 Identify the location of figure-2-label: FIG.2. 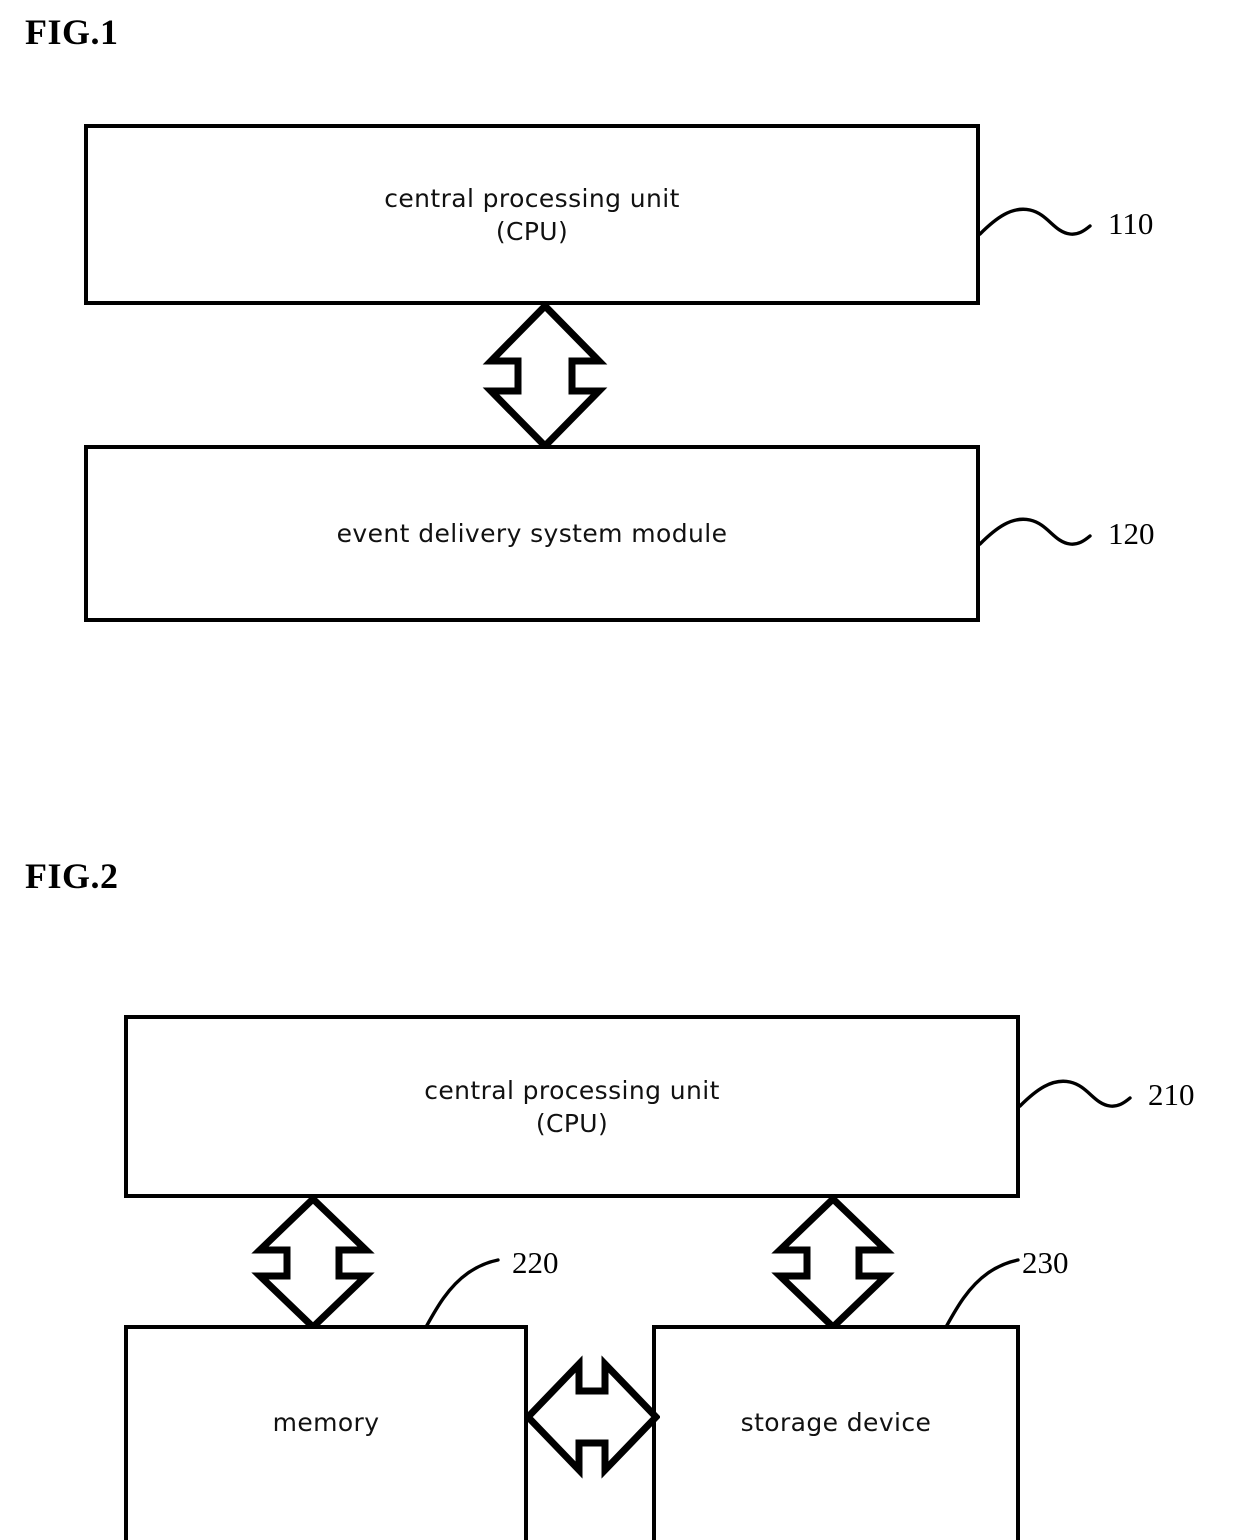
(72, 876).